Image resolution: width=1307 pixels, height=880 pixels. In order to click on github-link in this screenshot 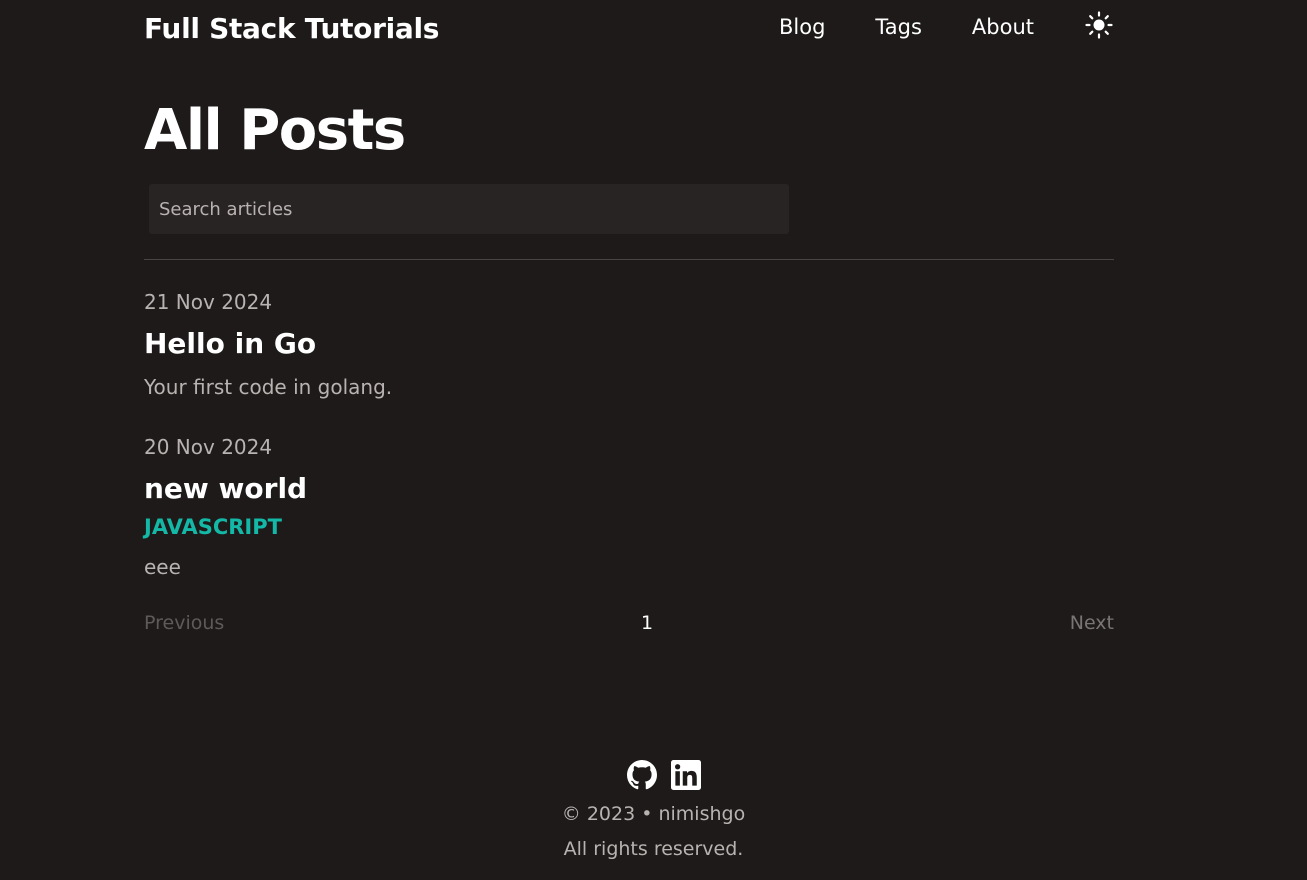, I will do `click(641, 775)`.